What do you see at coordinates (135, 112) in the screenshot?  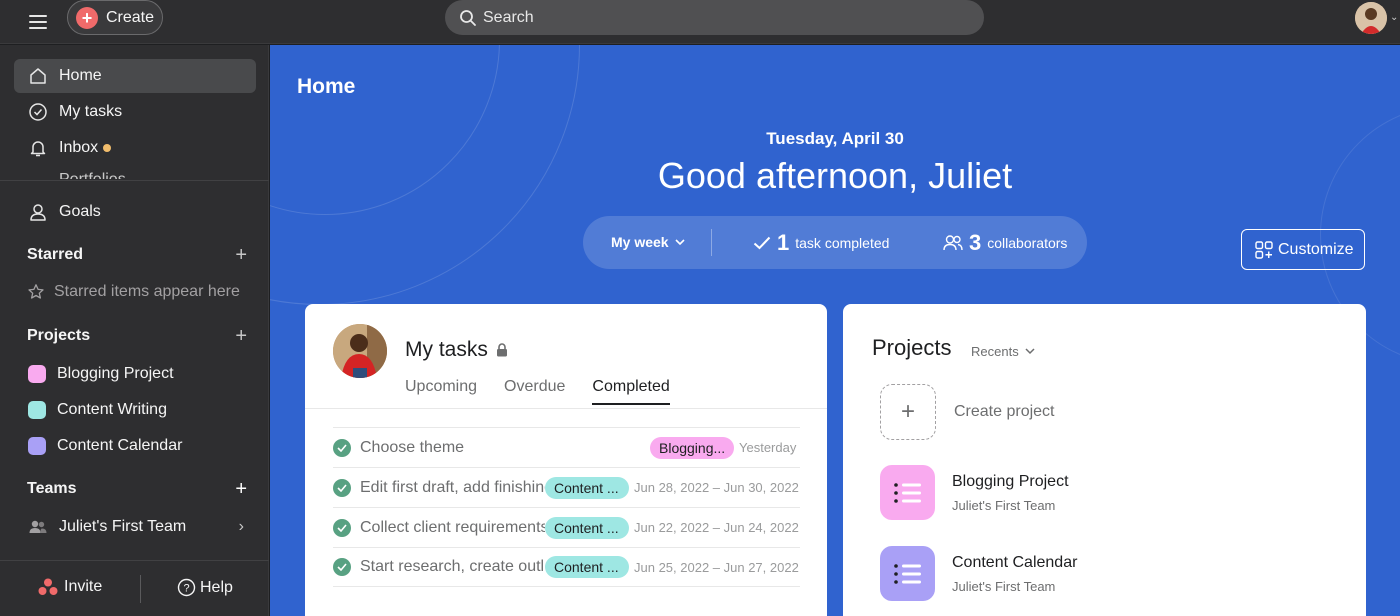 I see `sidebar-item-my-tasks: My tasks` at bounding box center [135, 112].